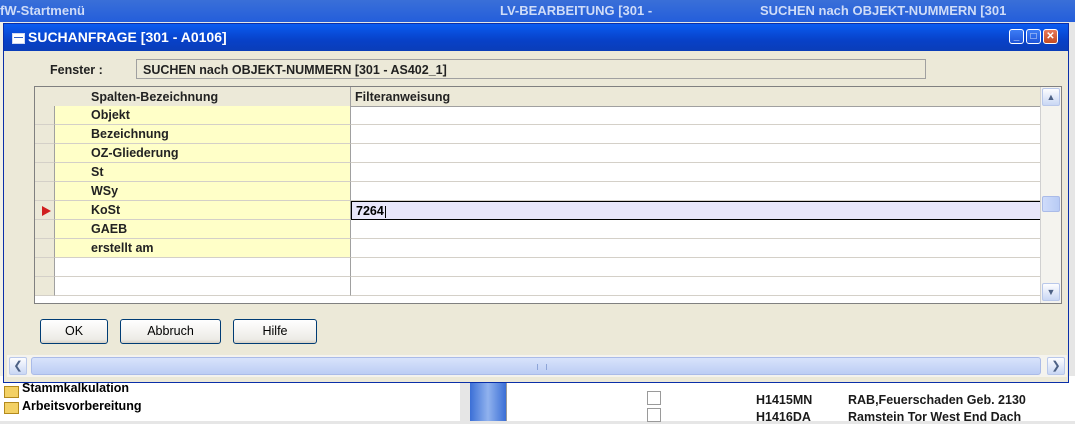  Describe the element at coordinates (937, 400) in the screenshot. I see `table-cell: RAB,Feuerschaden Geb. 2130` at that location.